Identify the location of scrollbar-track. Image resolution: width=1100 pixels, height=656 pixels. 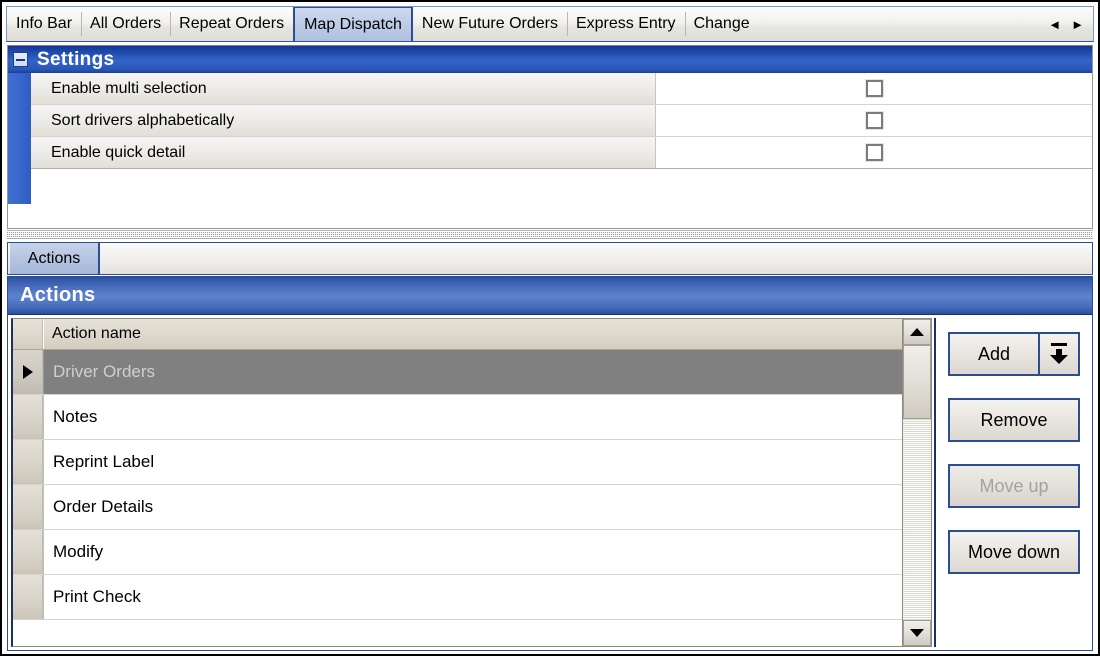
(917, 482).